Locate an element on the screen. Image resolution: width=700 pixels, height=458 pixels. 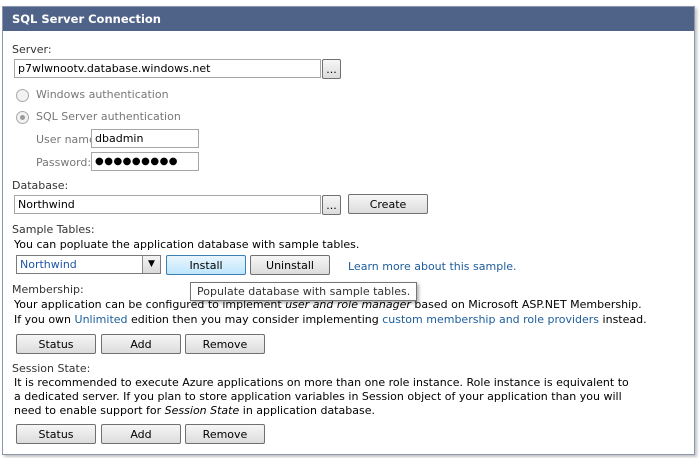
username-label: User name: is located at coordinates (68, 139).